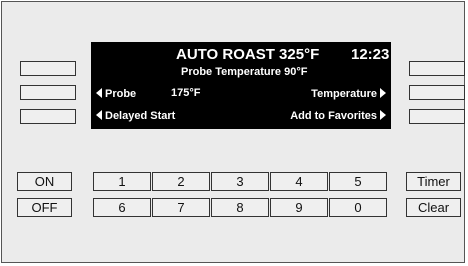 Image resolution: width=468 pixels, height=266 pixels. I want to click on on-button: ON, so click(44, 181).